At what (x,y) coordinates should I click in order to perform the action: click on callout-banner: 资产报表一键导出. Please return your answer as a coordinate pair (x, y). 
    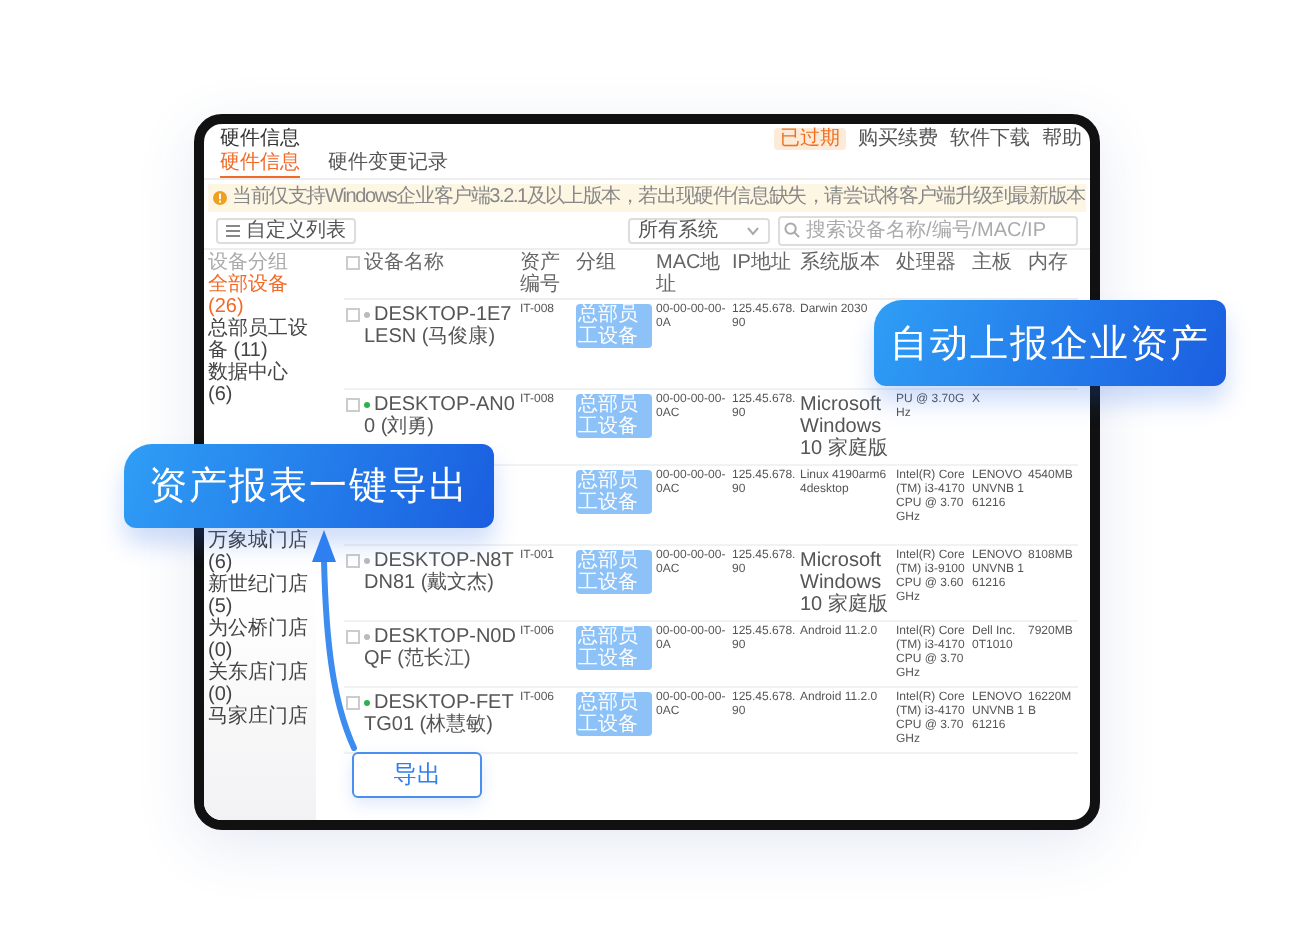
    Looking at the image, I should click on (309, 486).